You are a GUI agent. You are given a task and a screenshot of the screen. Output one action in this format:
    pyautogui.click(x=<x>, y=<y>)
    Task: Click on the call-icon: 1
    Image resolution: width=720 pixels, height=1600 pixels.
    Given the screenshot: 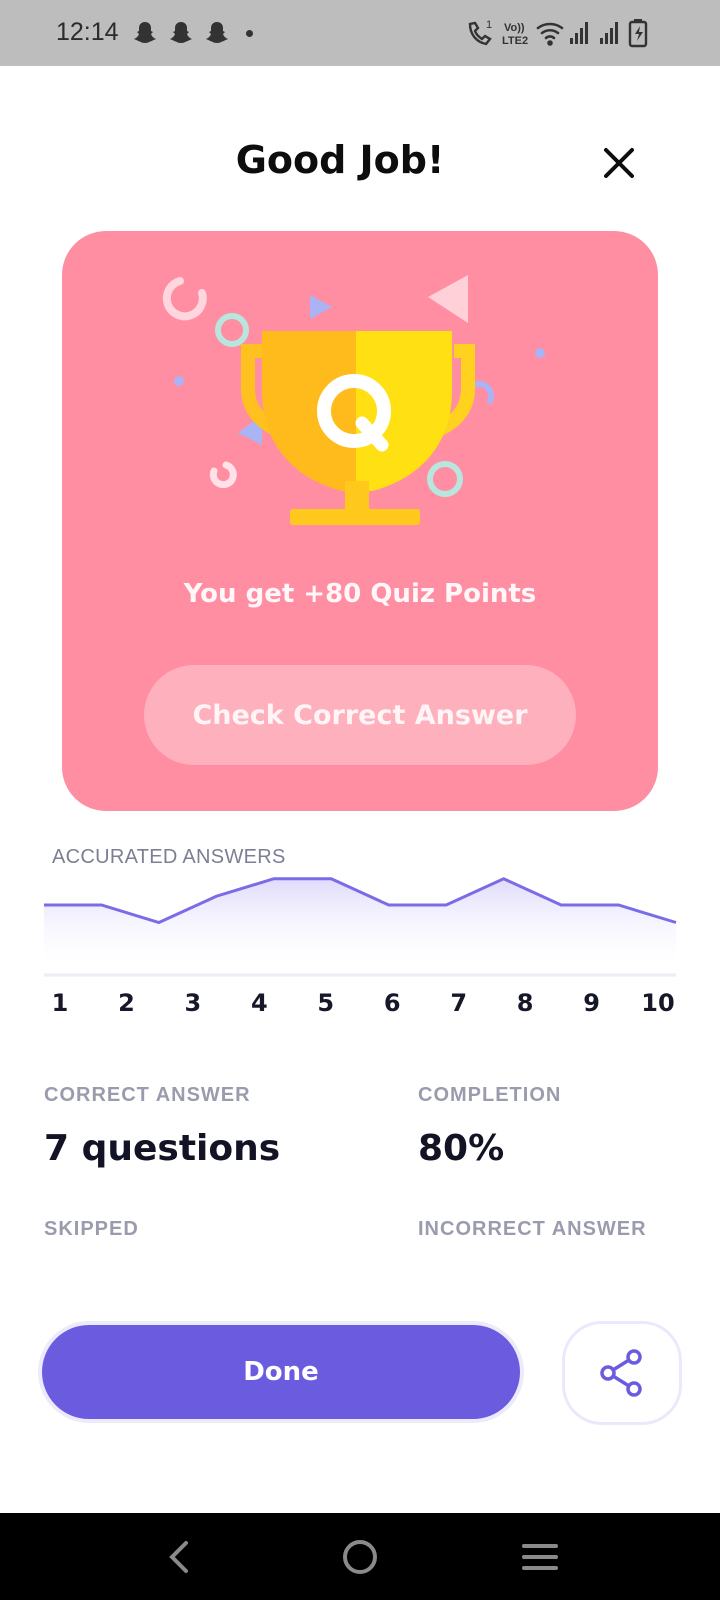 What is the action you would take?
    pyautogui.click(x=480, y=32)
    